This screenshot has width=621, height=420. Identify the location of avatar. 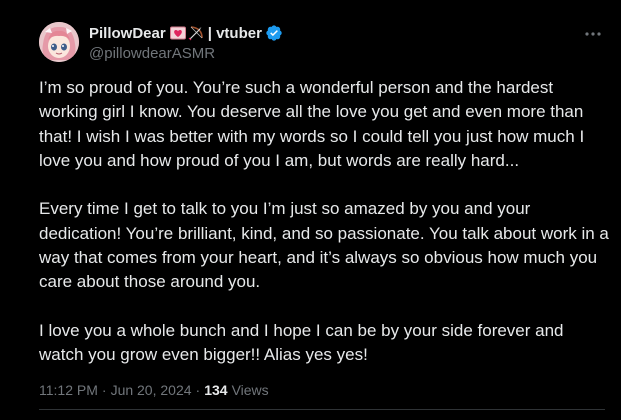
(59, 42).